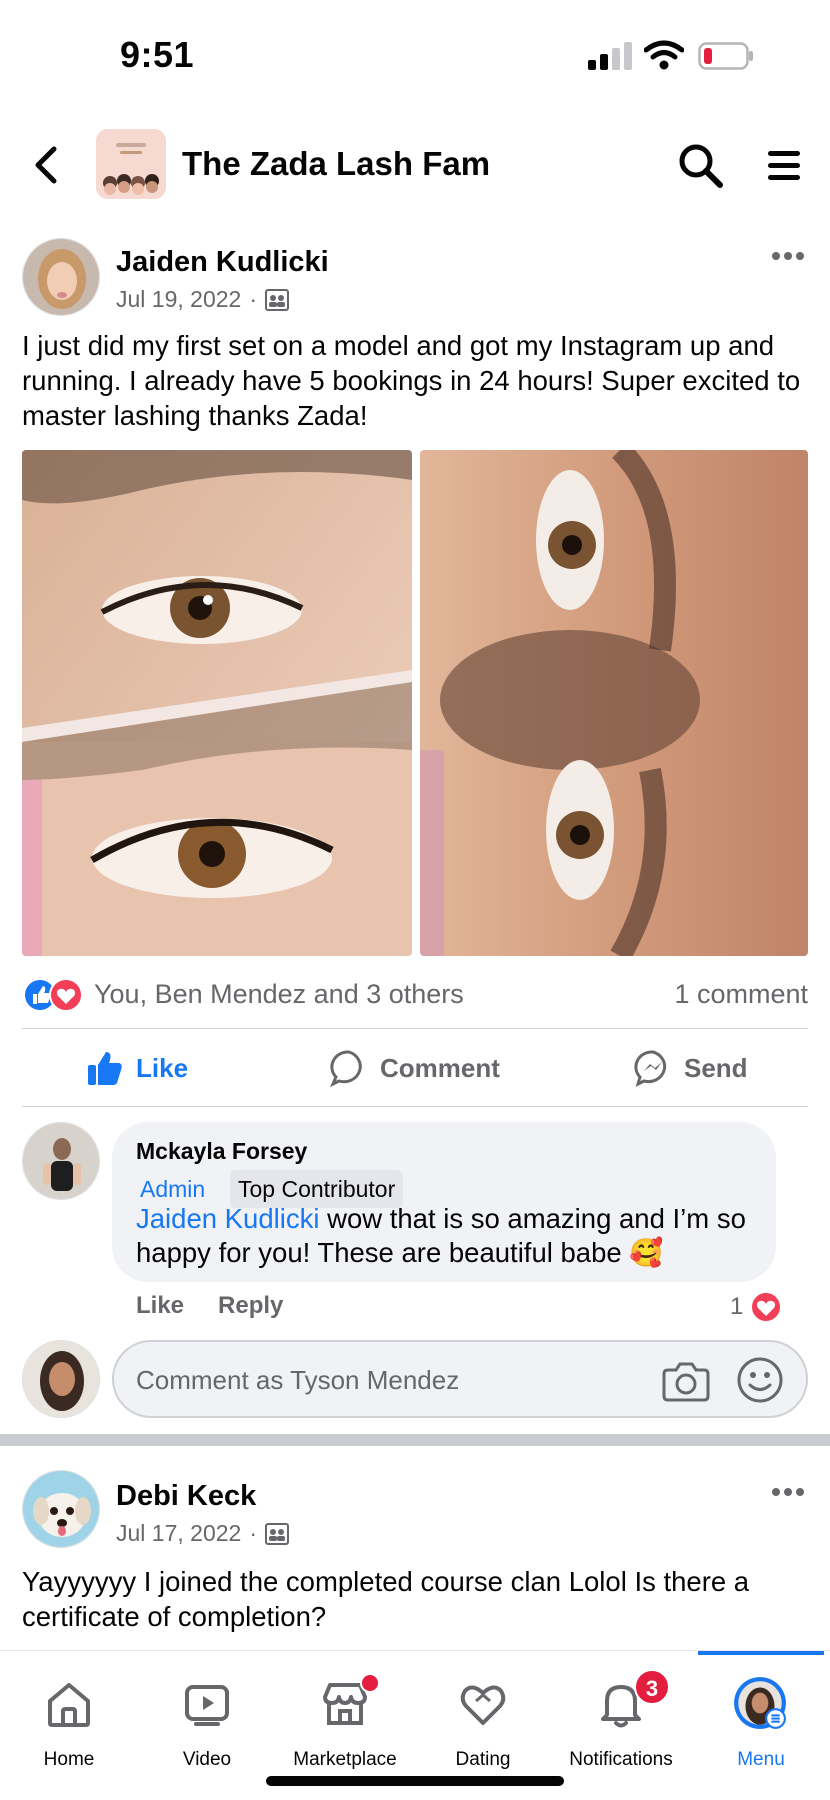 Image resolution: width=830 pixels, height=1800 pixels. What do you see at coordinates (186, 1496) in the screenshot?
I see `post2-author-name: Debi Keck` at bounding box center [186, 1496].